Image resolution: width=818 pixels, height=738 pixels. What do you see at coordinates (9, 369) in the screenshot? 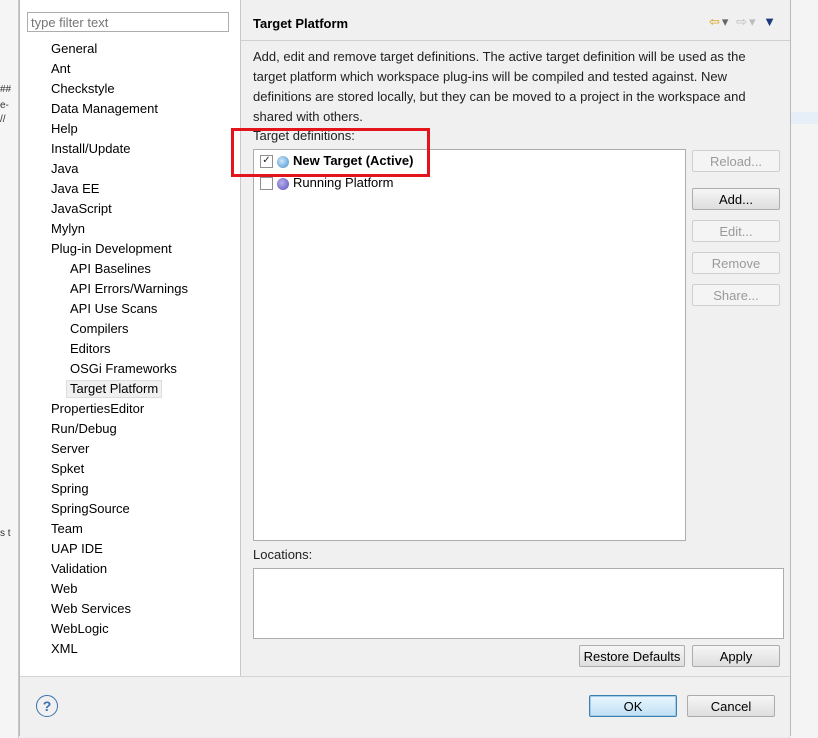
I see `background-window-left: ## e- // s t` at bounding box center [9, 369].